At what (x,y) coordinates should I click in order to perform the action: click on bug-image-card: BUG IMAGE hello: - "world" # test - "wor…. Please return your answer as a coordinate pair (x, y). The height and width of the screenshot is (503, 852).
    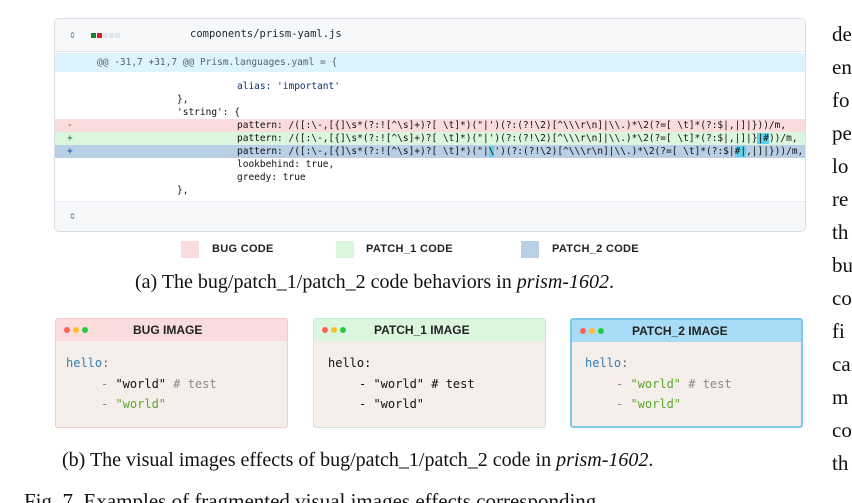
    Looking at the image, I should click on (171, 373).